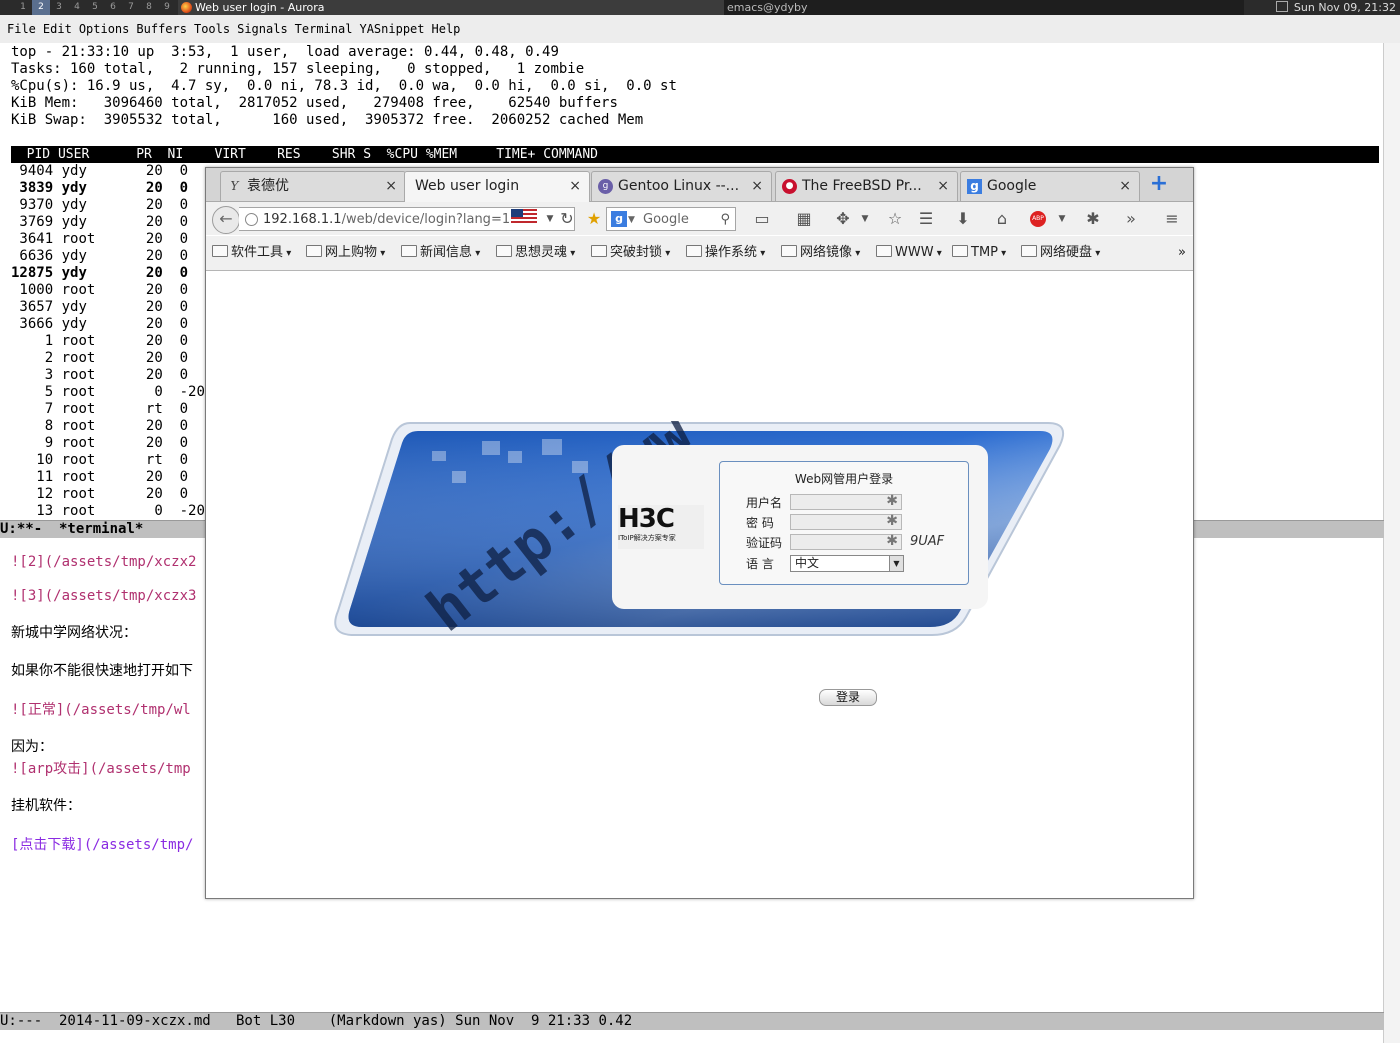 This screenshot has width=1400, height=1050. Describe the element at coordinates (1182, 253) in the screenshot. I see `bookmarks-overflow-icon: »` at that location.